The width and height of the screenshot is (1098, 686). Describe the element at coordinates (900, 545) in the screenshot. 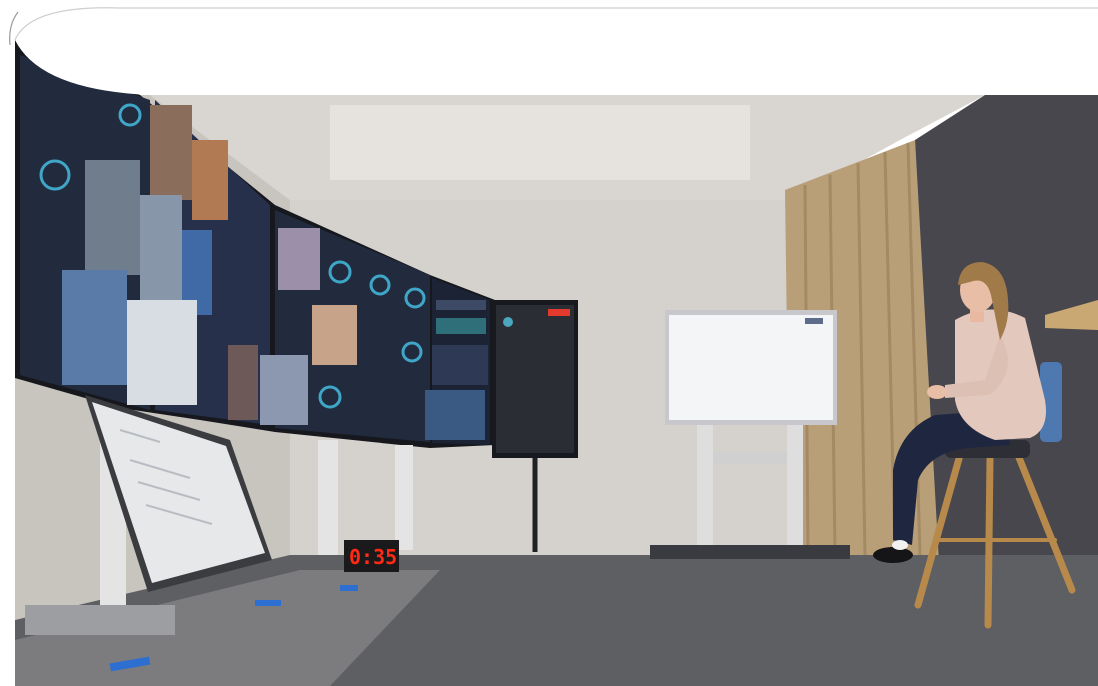

I see `presenter-sock` at that location.